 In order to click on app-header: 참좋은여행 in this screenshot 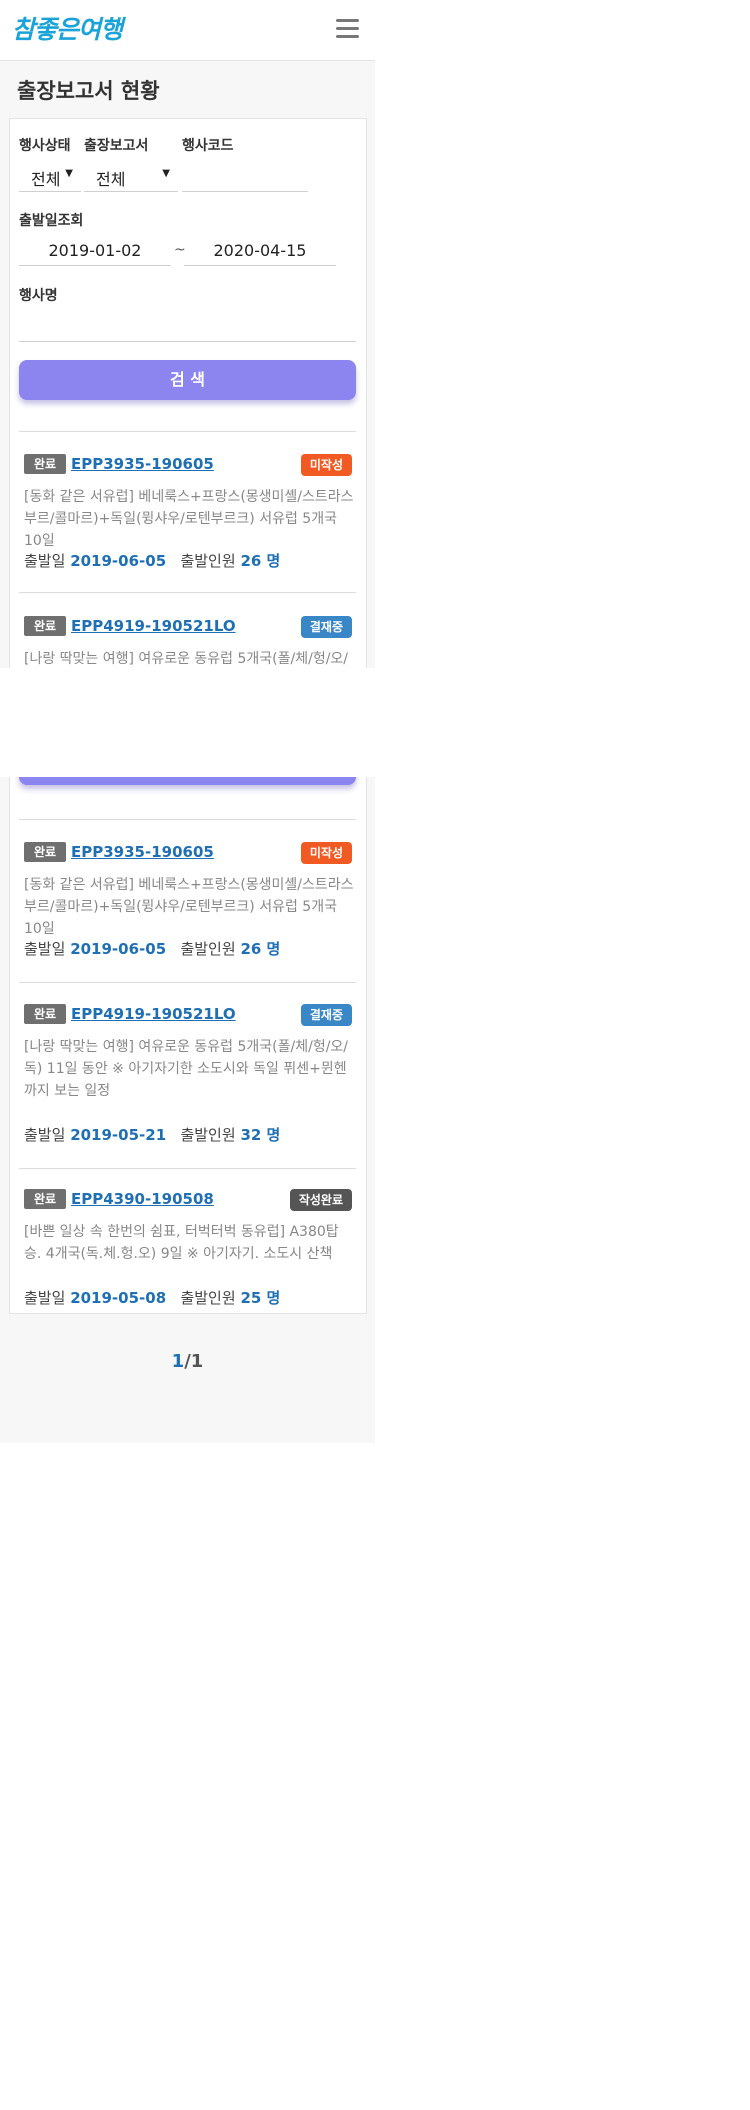, I will do `click(187, 30)`.